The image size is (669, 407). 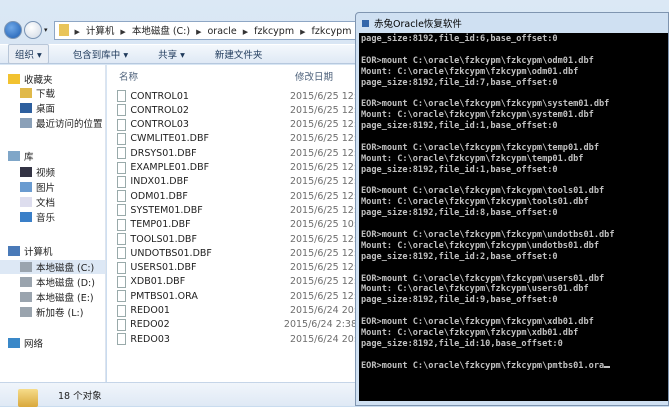 What do you see at coordinates (237, 153) in the screenshot?
I see `file-row: DRSYS01.DBF 2015/6/25 12:` at bounding box center [237, 153].